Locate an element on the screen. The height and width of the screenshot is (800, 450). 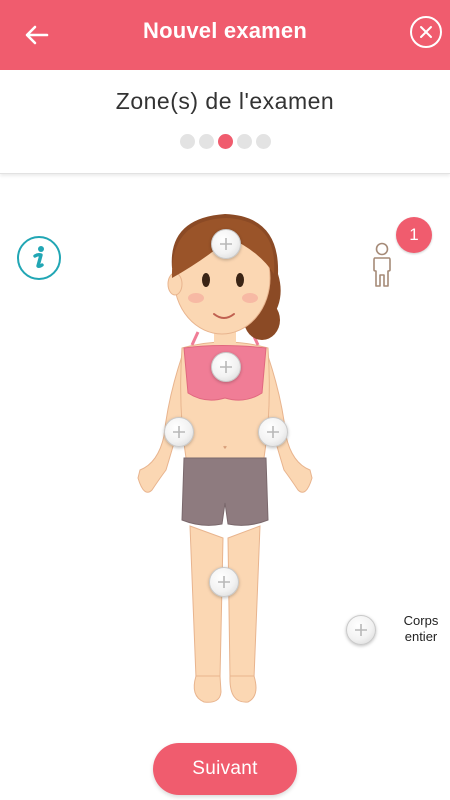
step-title: Zone(s) de l'examen is located at coordinates (225, 101).